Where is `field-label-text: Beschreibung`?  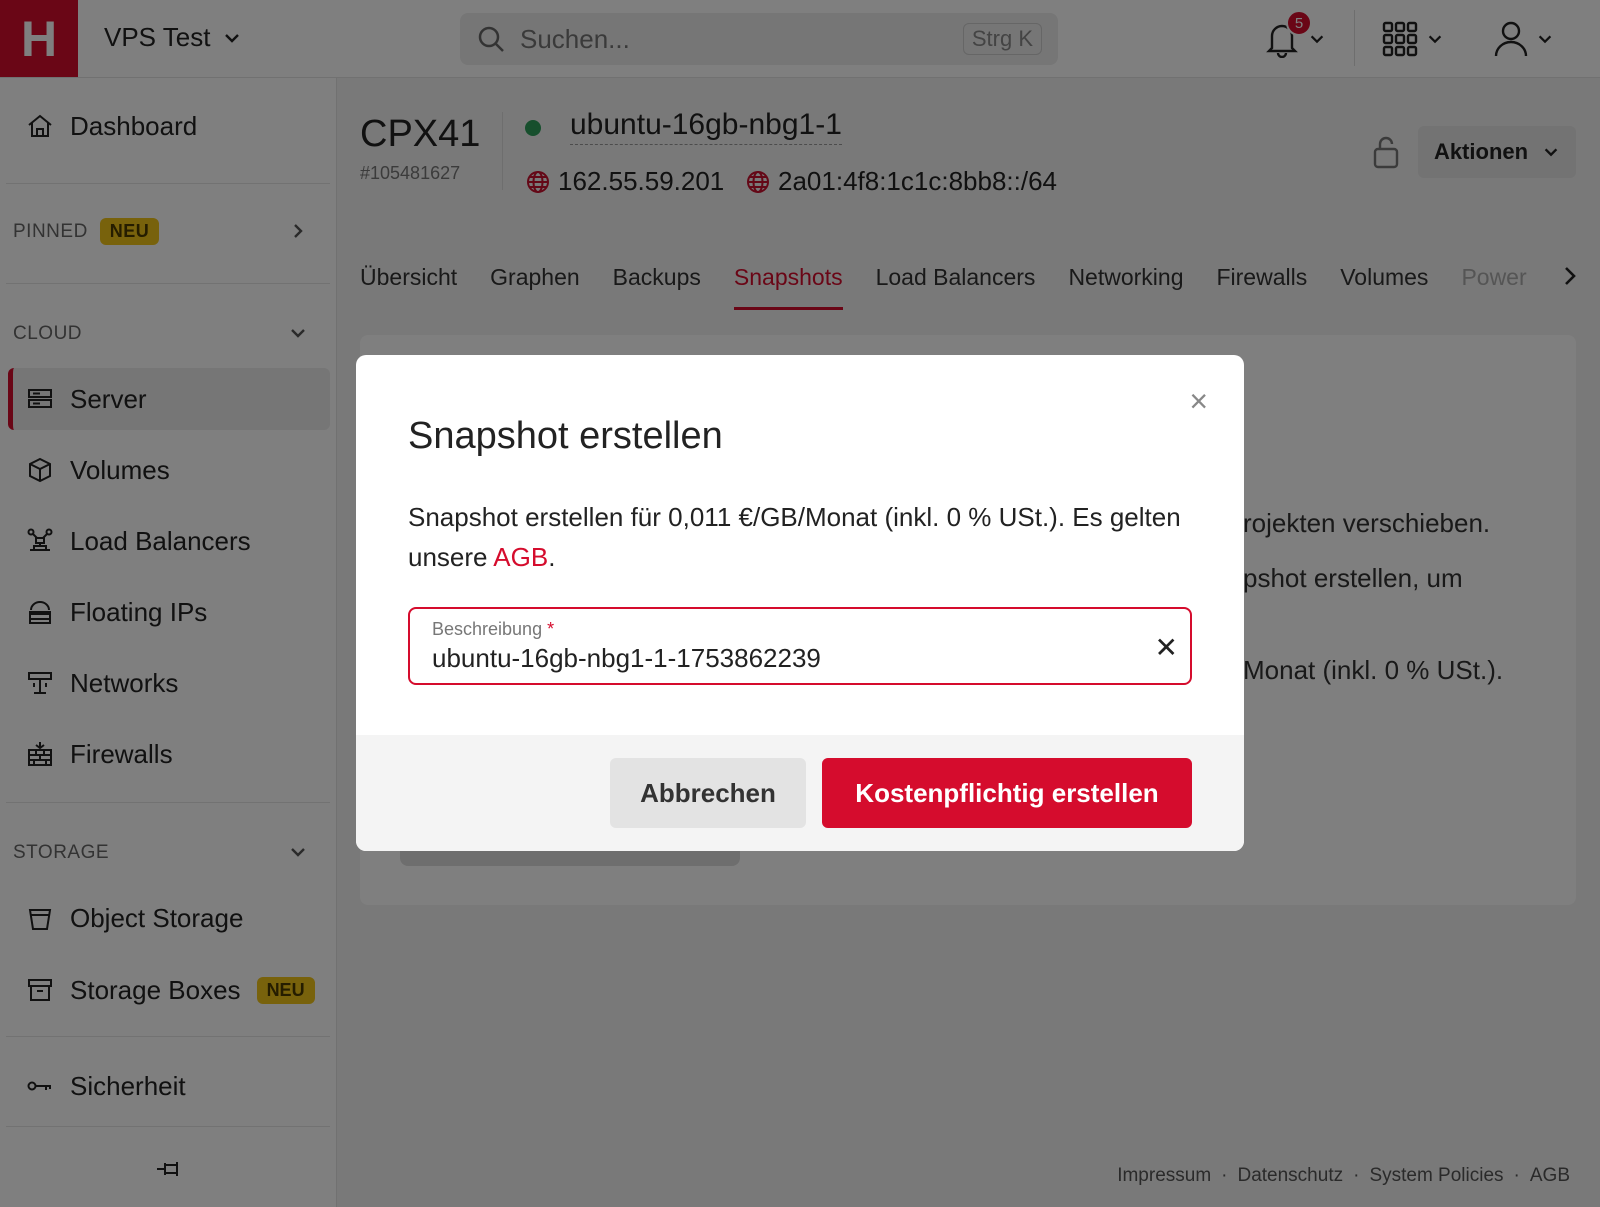 field-label-text: Beschreibung is located at coordinates (487, 629).